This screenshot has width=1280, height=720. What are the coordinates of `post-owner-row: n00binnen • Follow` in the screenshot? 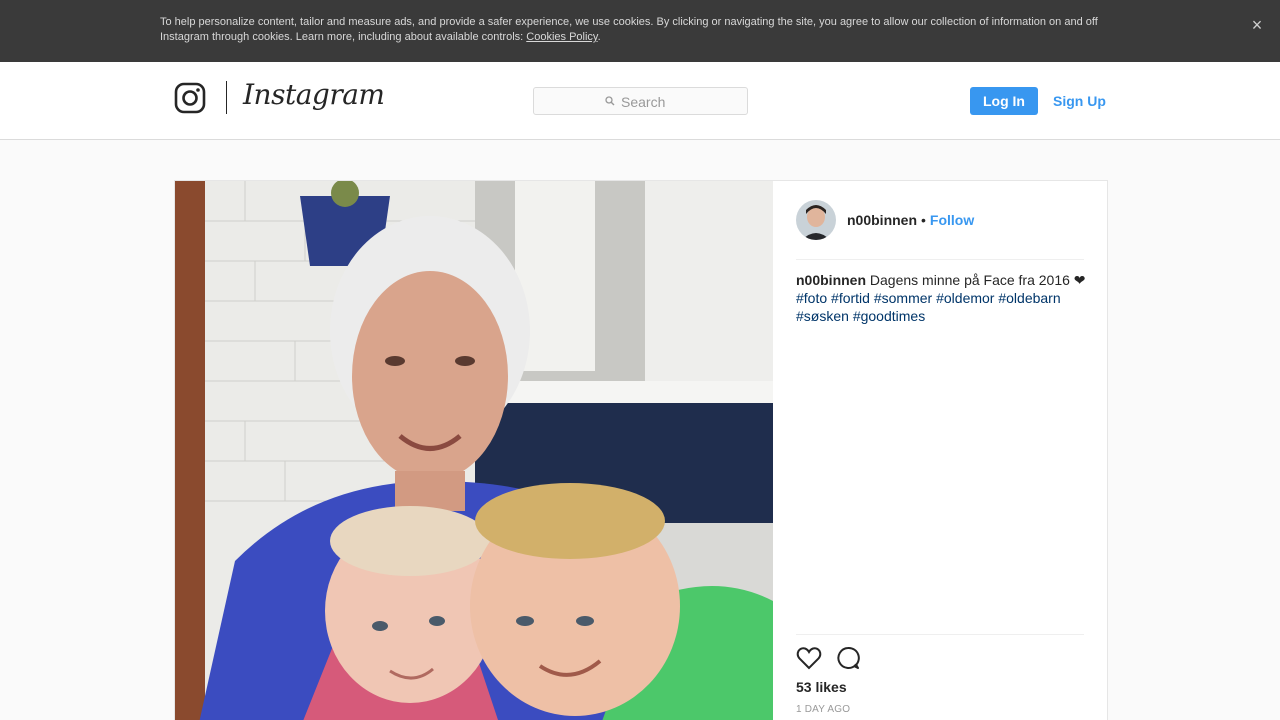 It's located at (910, 220).